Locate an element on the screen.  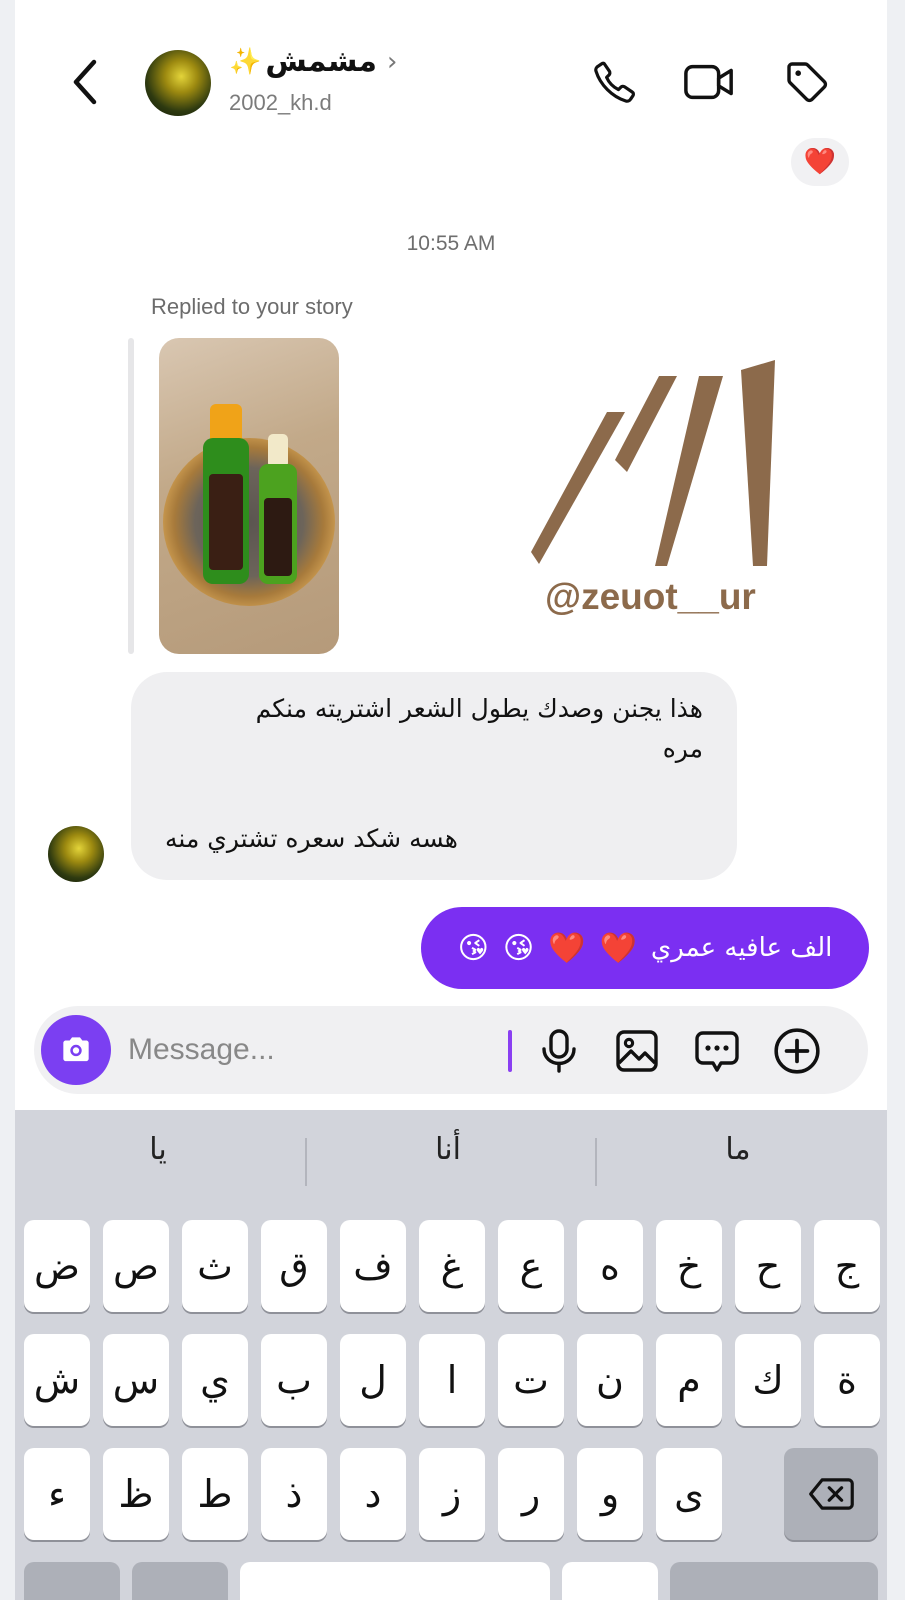
basket-graphic is located at coordinates (249, 522).